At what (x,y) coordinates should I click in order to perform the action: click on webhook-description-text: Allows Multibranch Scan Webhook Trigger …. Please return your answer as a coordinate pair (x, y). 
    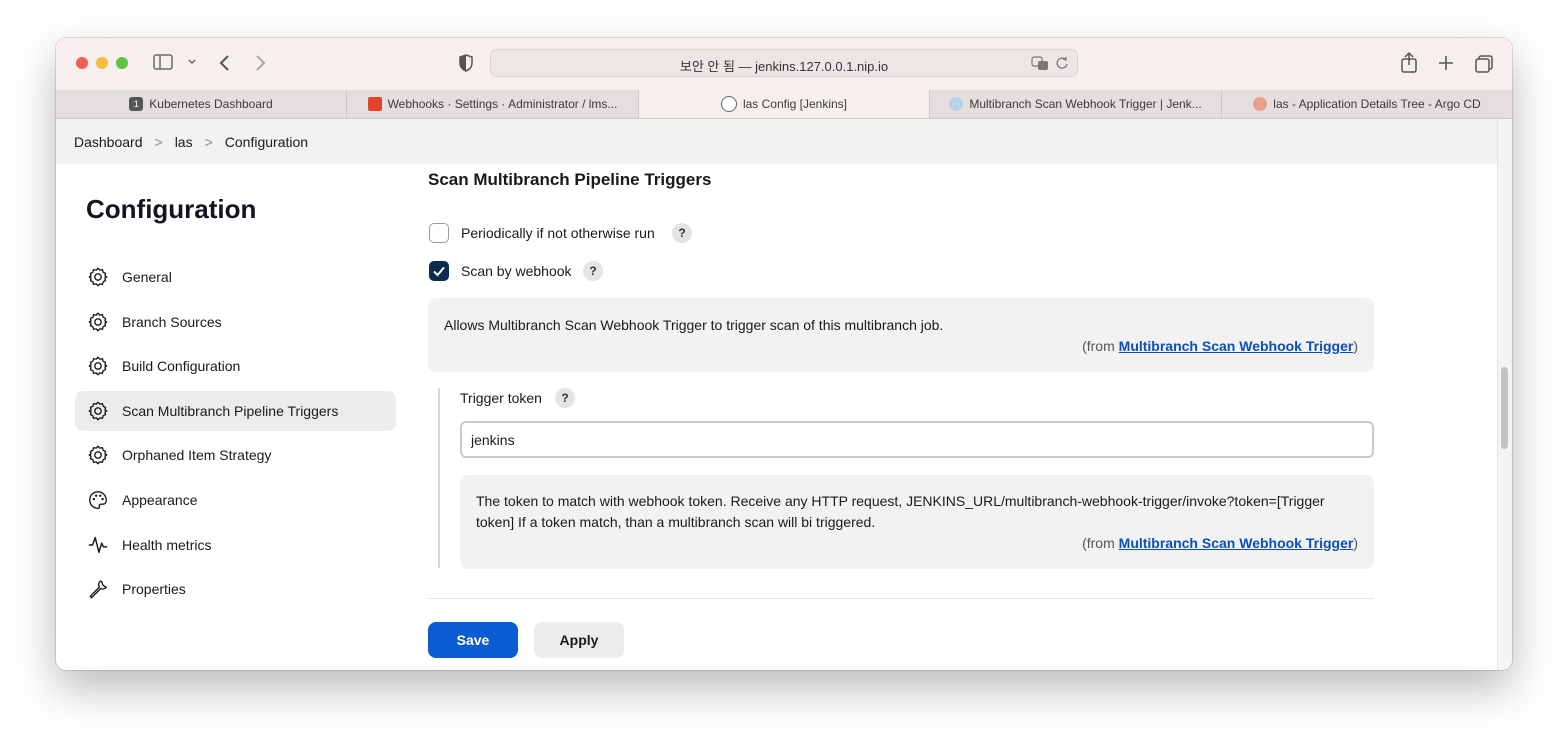
    Looking at the image, I should click on (694, 325).